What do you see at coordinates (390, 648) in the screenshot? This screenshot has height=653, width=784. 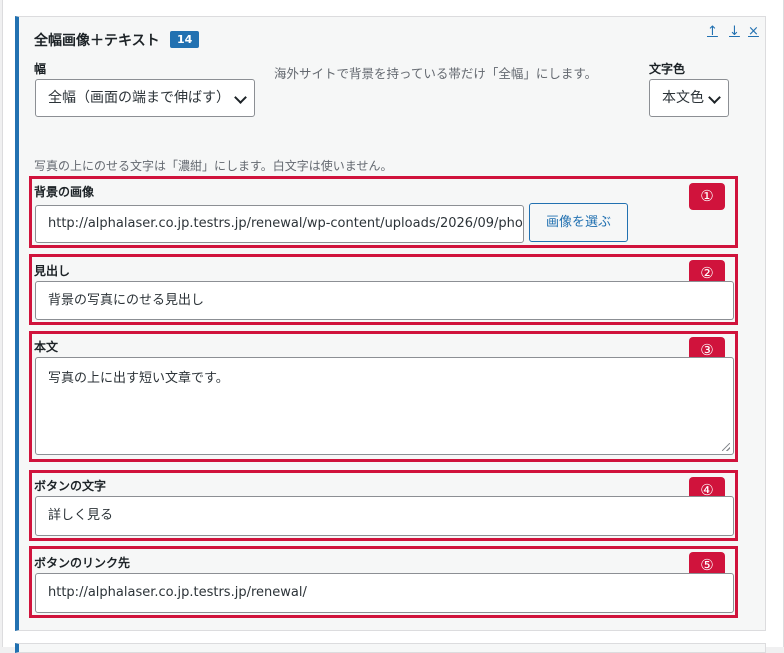 I see `next-block-panel` at bounding box center [390, 648].